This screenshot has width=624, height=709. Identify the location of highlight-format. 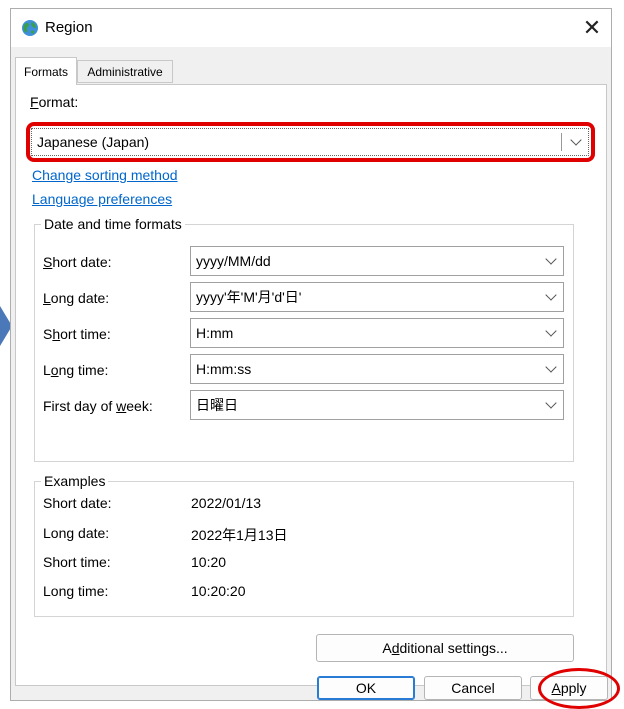
(310, 142).